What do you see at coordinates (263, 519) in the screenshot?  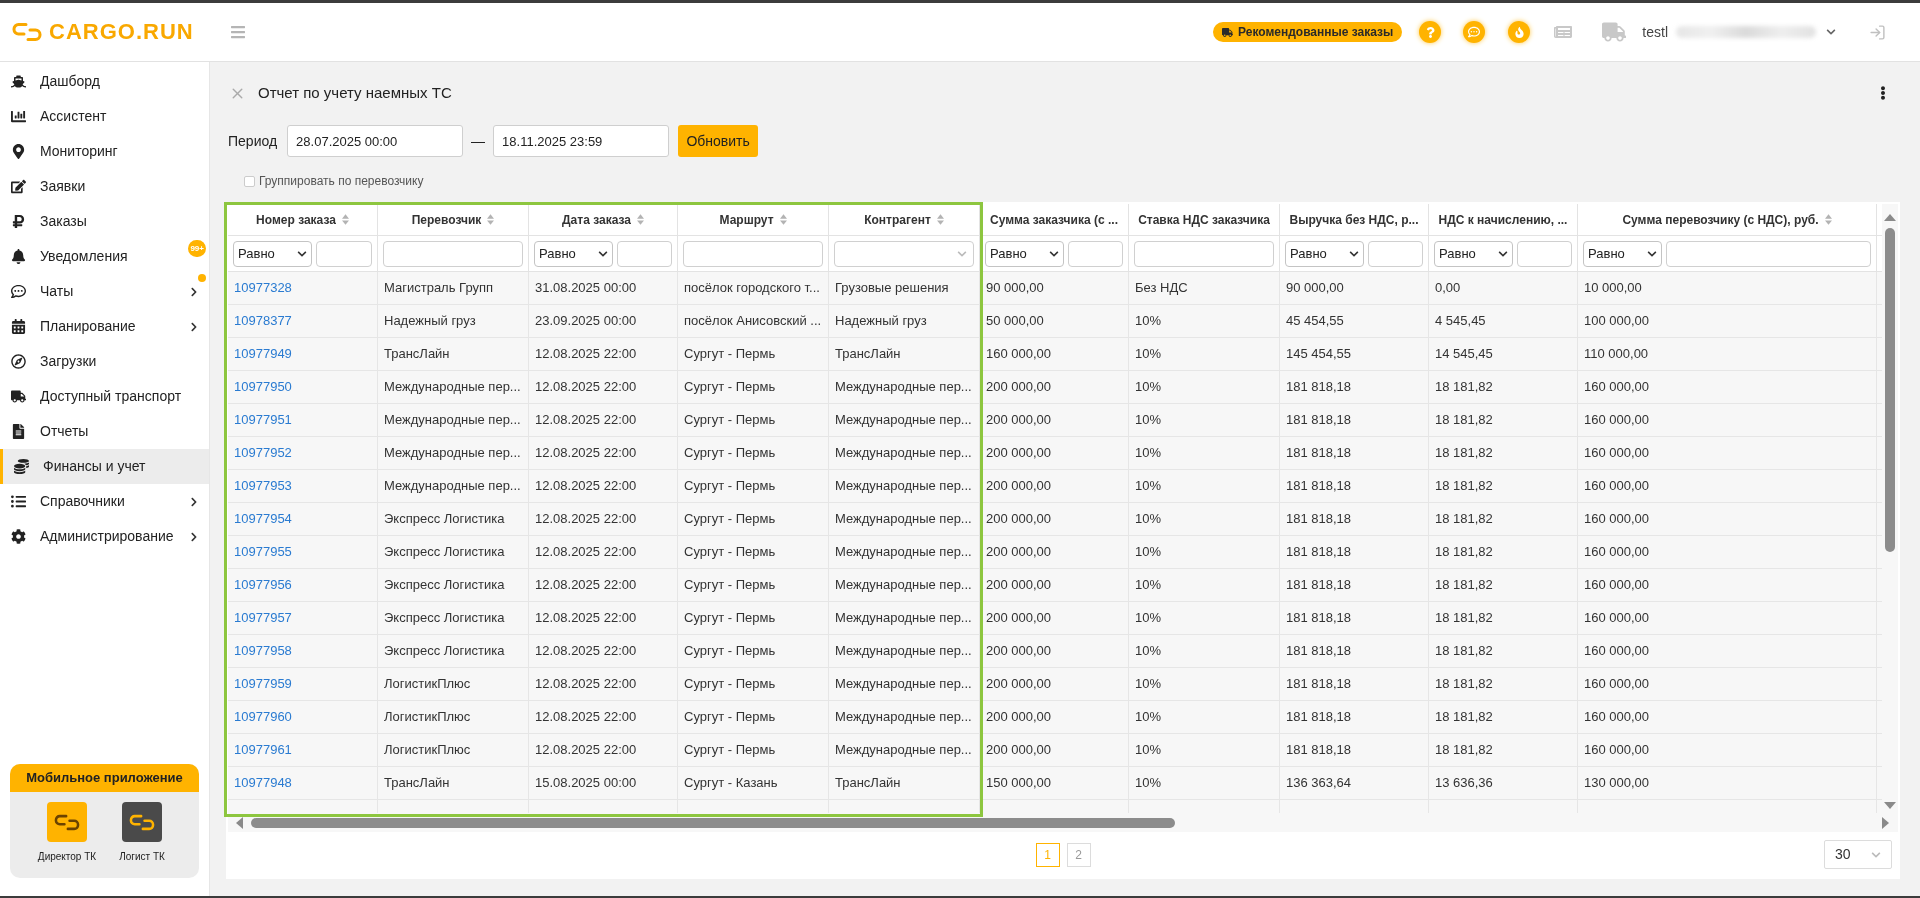 I see `order-link: 10977954` at bounding box center [263, 519].